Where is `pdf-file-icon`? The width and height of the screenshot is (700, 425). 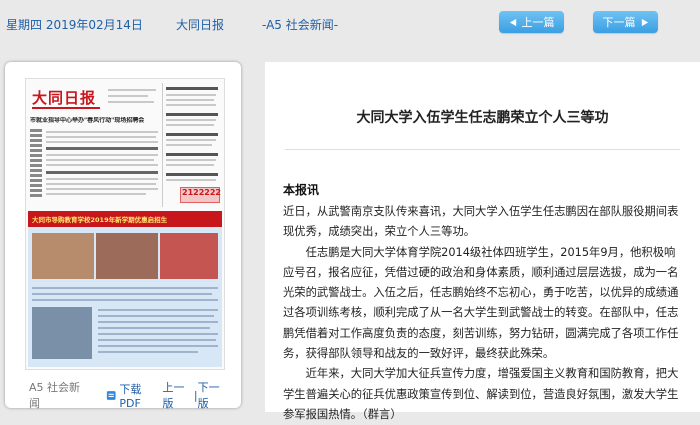
pdf-file-icon is located at coordinates (111, 395).